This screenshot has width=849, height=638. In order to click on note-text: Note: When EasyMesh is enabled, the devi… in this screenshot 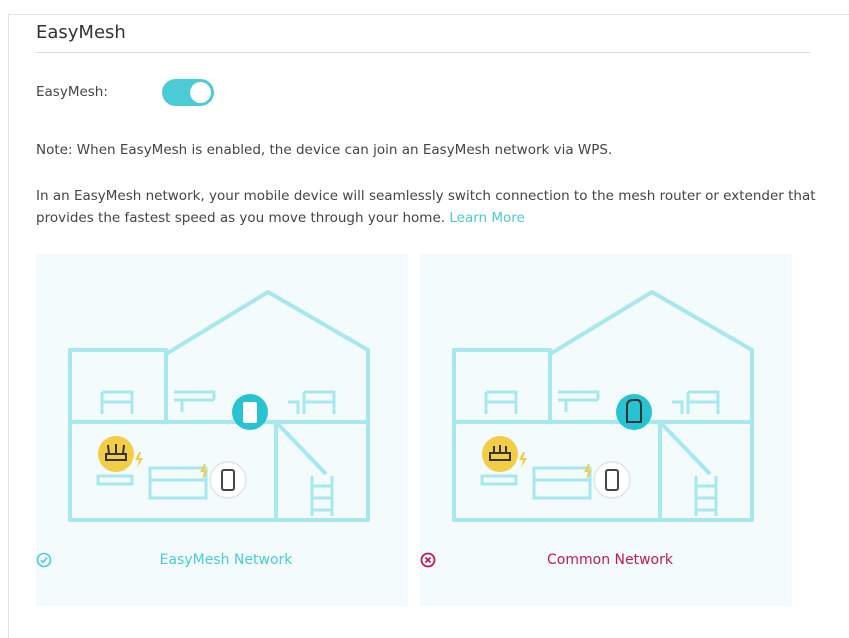, I will do `click(324, 150)`.